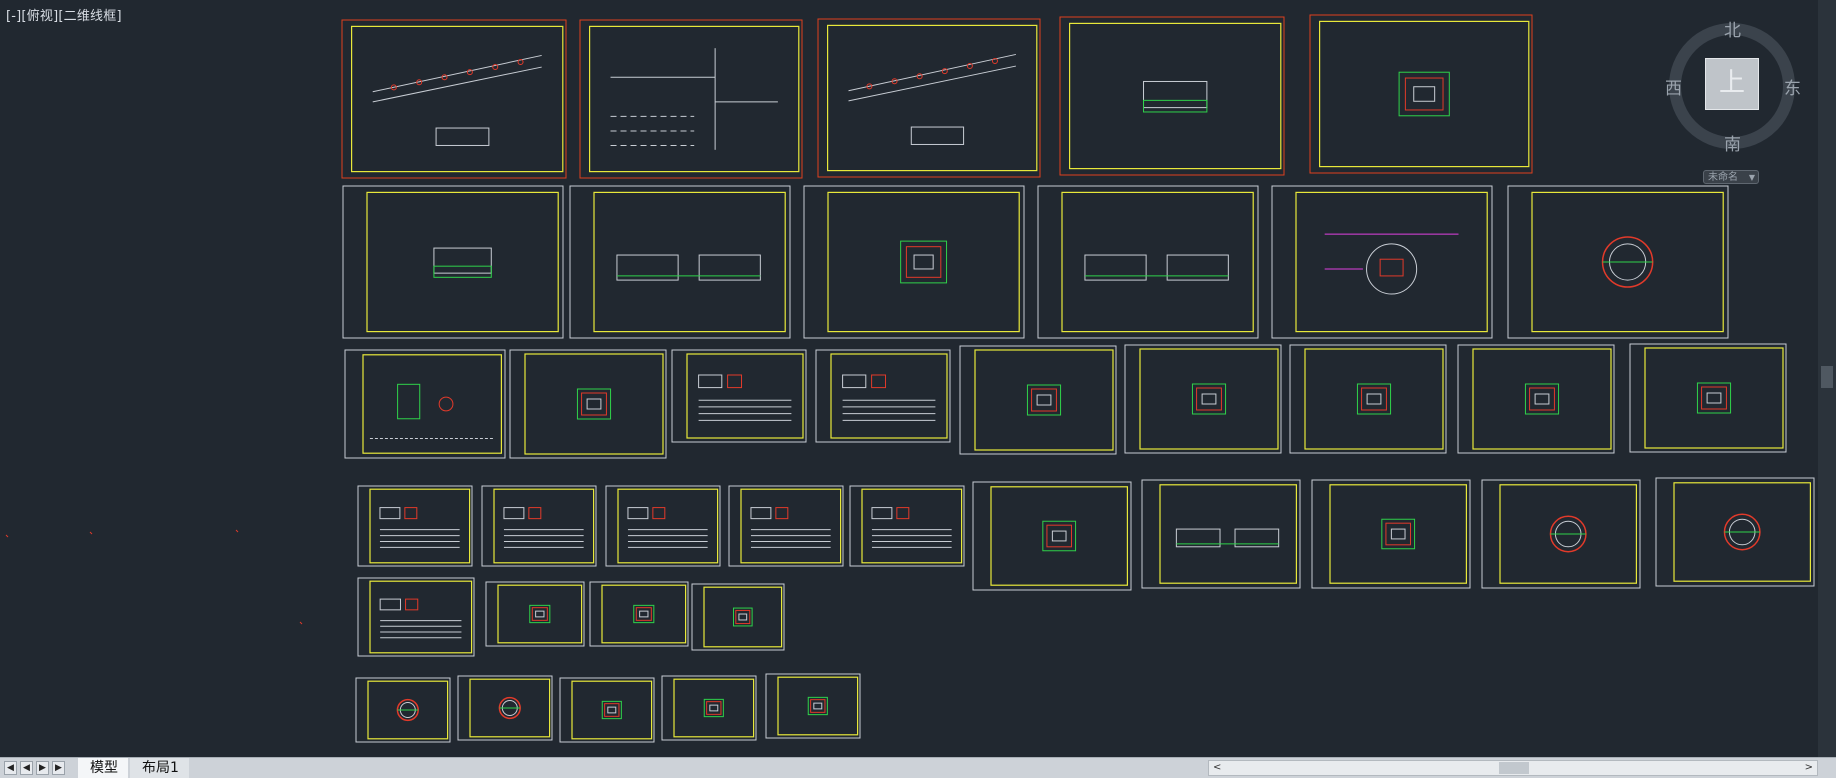 Image resolution: width=1836 pixels, height=778 pixels. What do you see at coordinates (1673, 86) in the screenshot?
I see `viewcube-west-label: 西` at bounding box center [1673, 86].